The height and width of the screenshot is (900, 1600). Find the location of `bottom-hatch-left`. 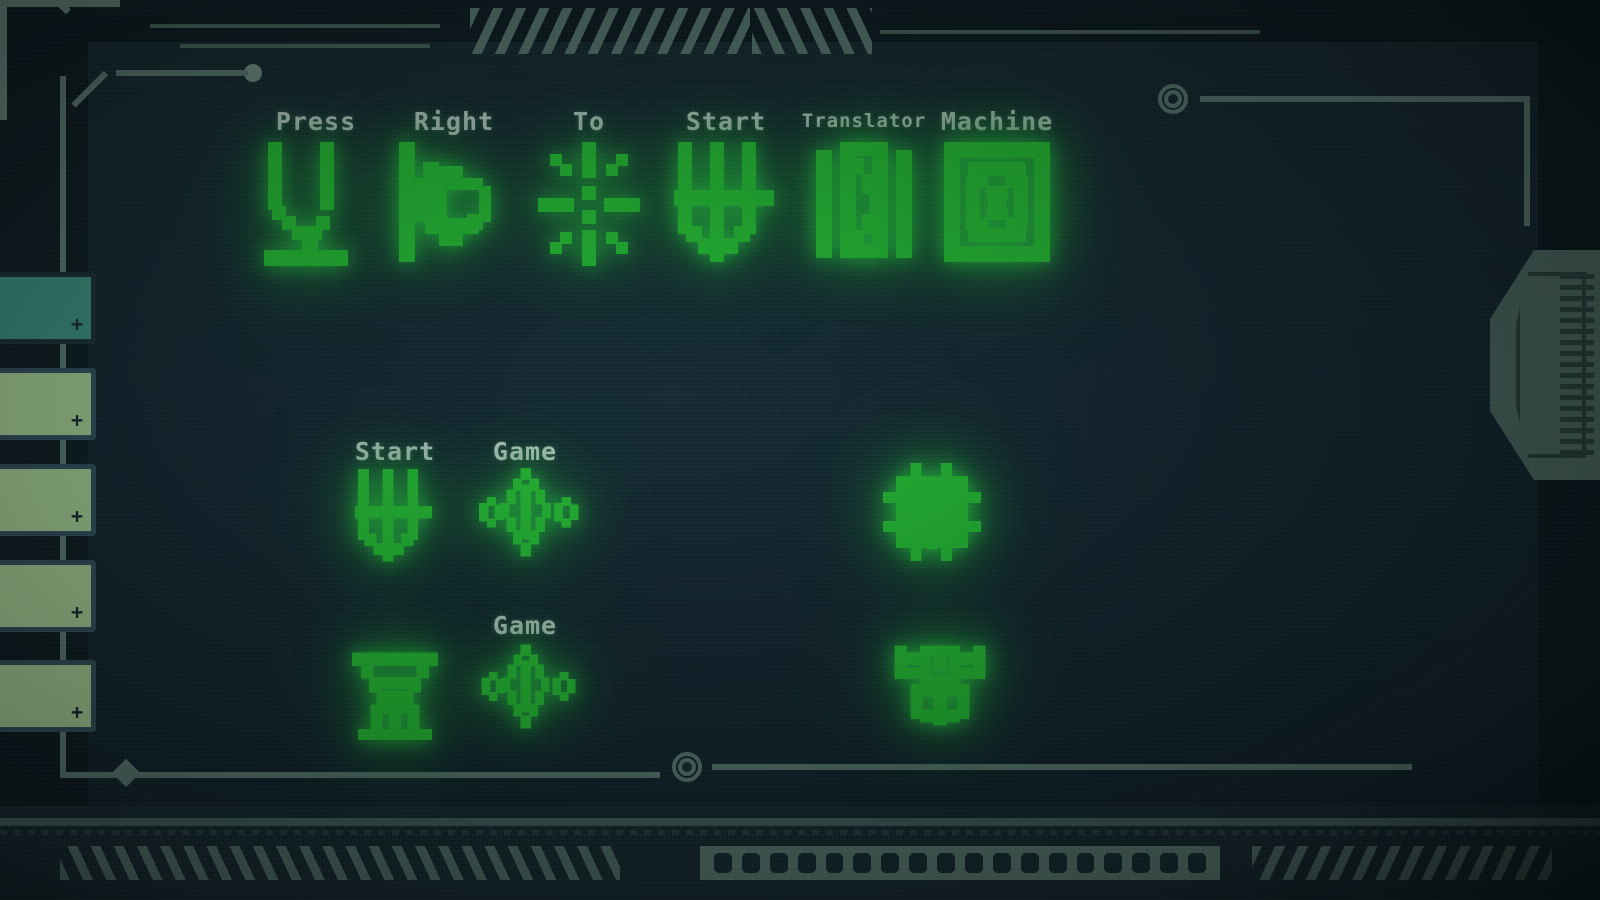

bottom-hatch-left is located at coordinates (340, 863).